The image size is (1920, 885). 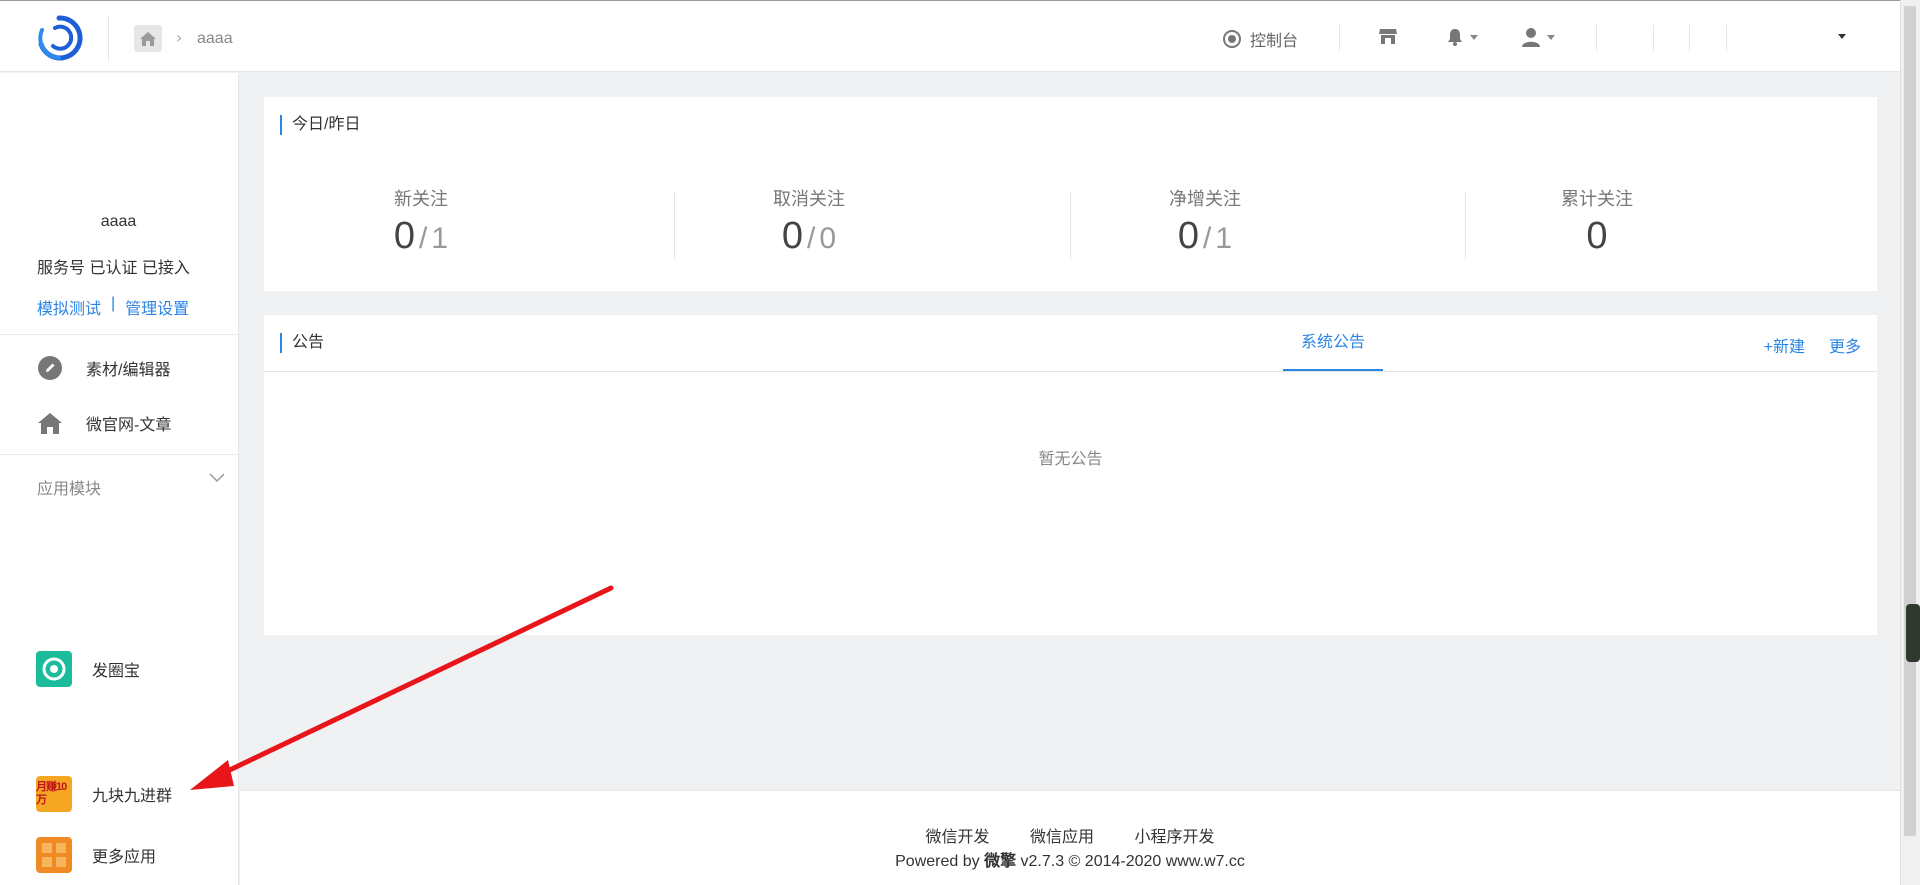 I want to click on stat-label: 累计关注, so click(x=1597, y=199).